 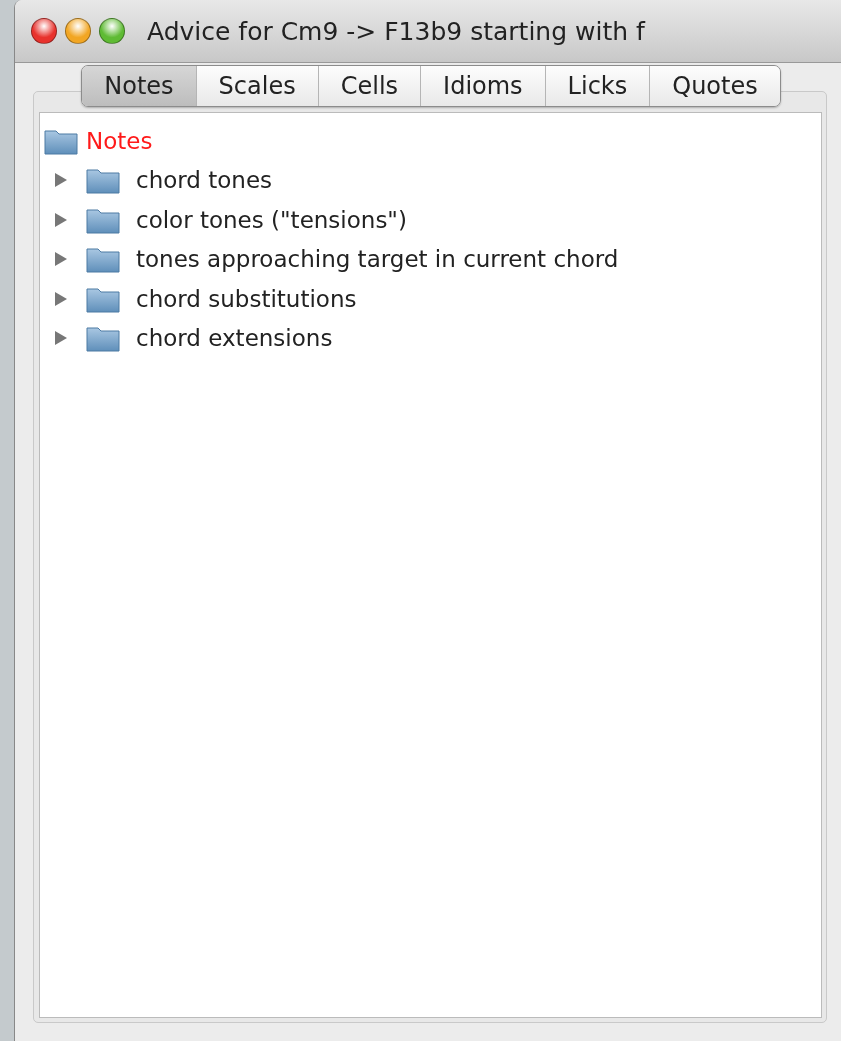 I want to click on tab: Idioms, so click(x=483, y=86).